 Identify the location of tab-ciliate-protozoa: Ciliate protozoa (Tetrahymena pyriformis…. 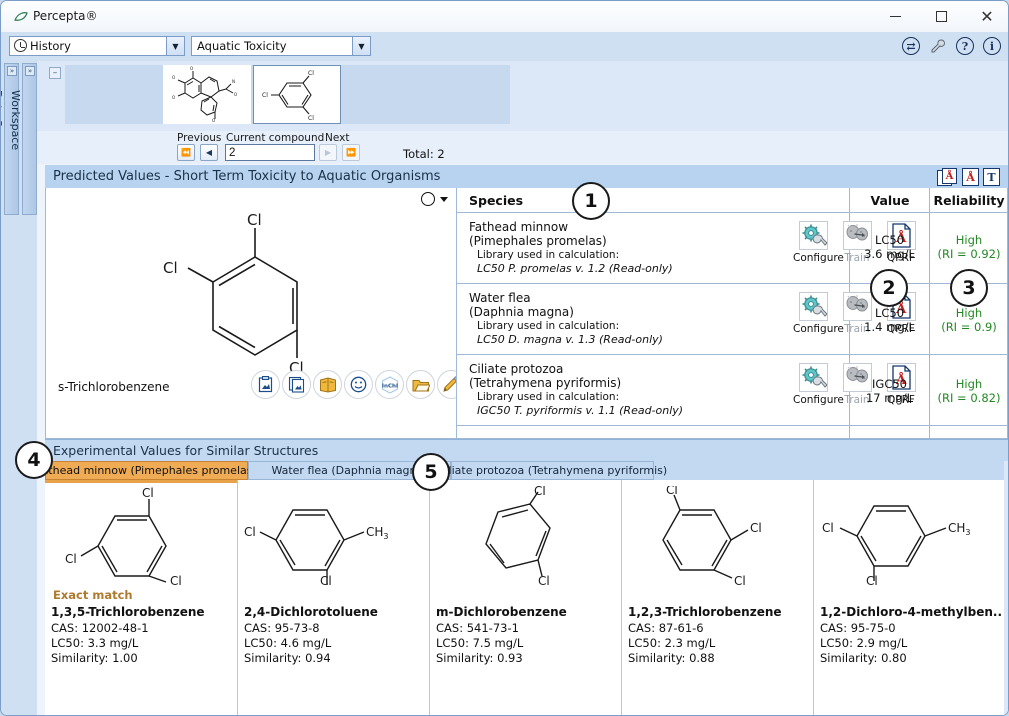
(552, 470).